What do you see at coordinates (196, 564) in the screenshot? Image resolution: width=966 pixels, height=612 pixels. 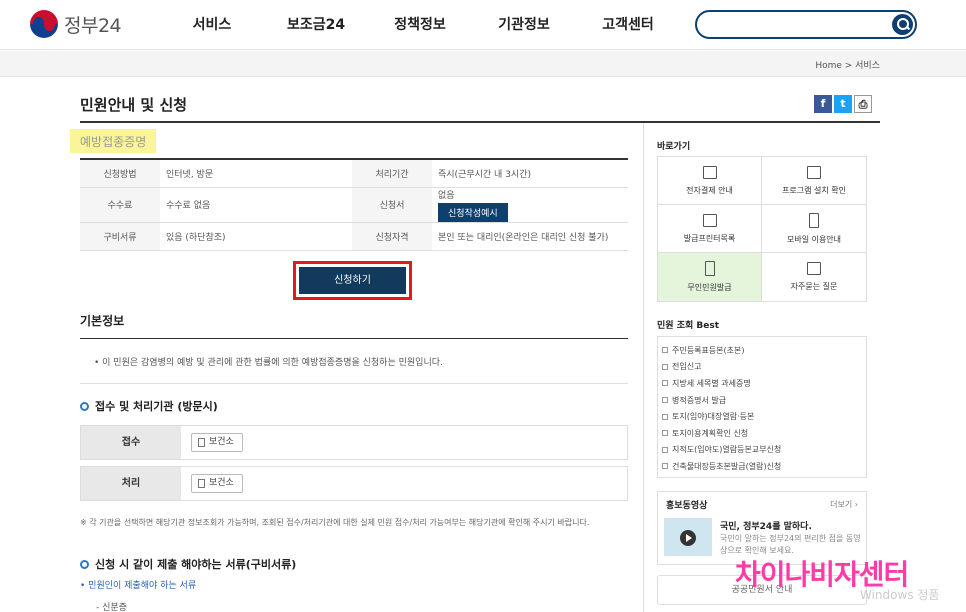 I see `documents-title-text: 신청 시 같이 제출 해야하는 서류(구비서류)` at bounding box center [196, 564].